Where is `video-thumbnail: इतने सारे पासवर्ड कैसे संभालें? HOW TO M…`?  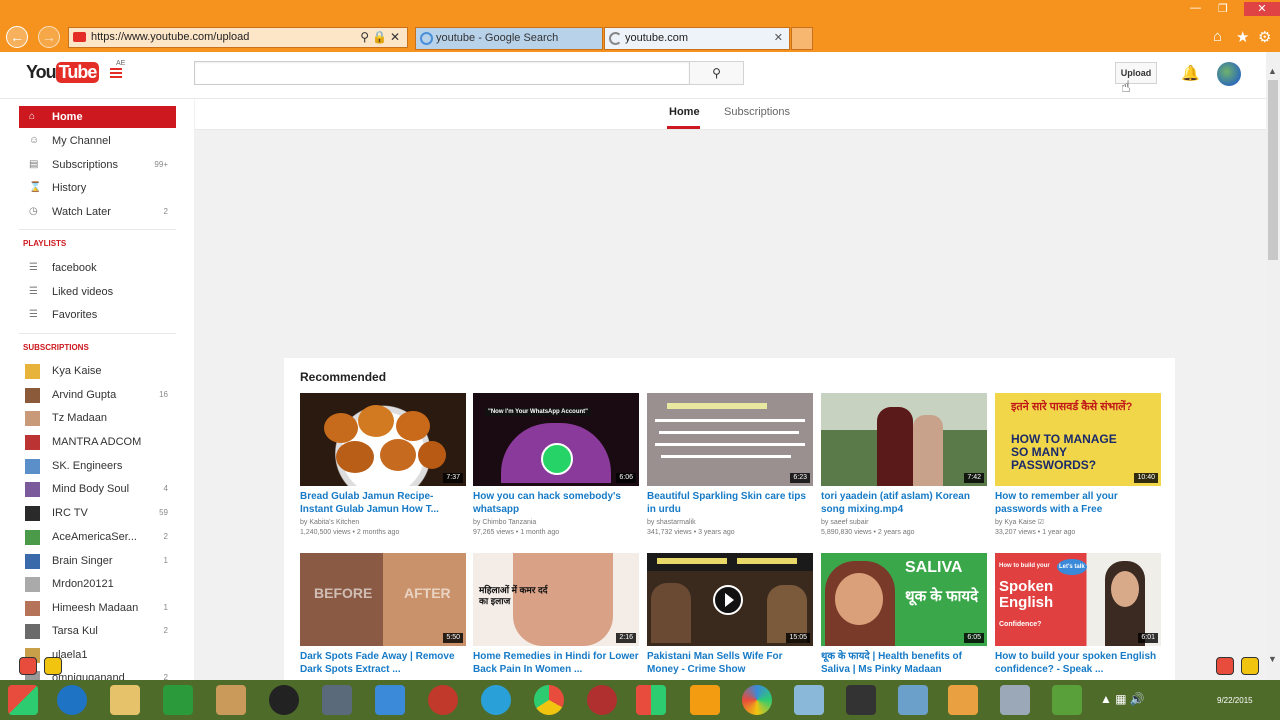 video-thumbnail: इतने सारे पासवर्ड कैसे संभालें? HOW TO M… is located at coordinates (1078, 439).